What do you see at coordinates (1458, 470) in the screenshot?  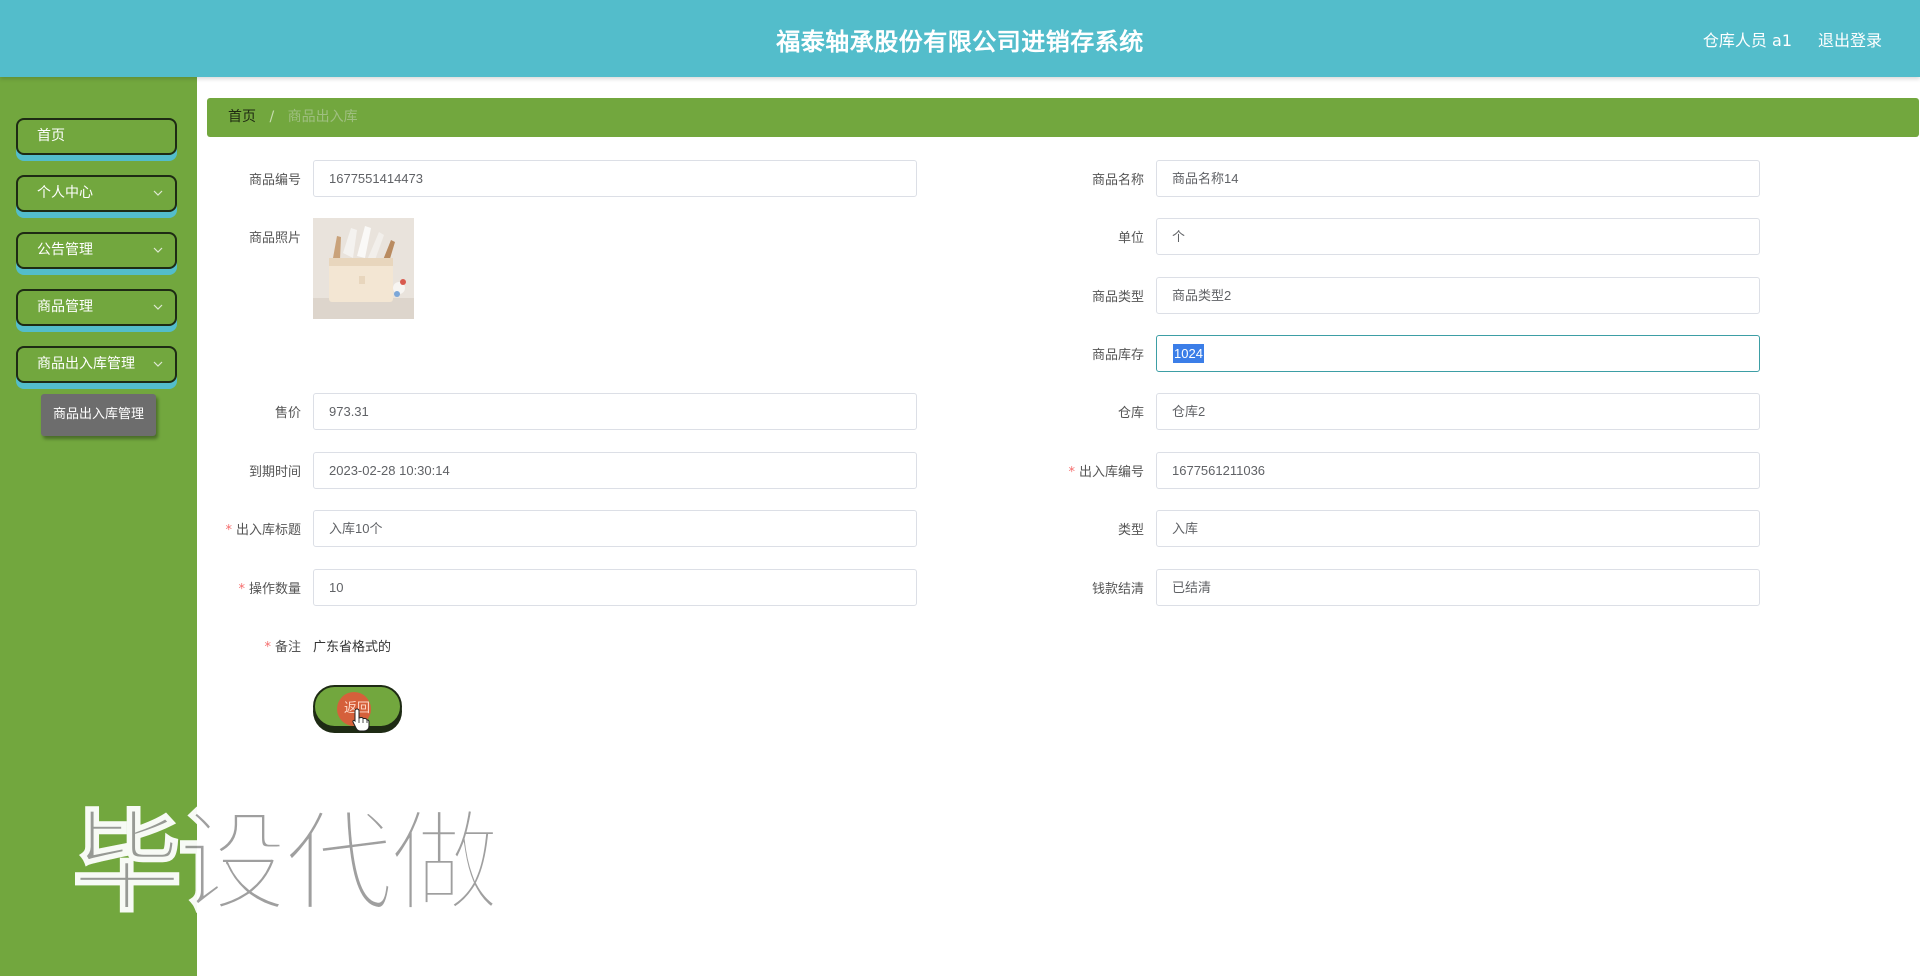 I see `io-code-field: 1677561211036` at bounding box center [1458, 470].